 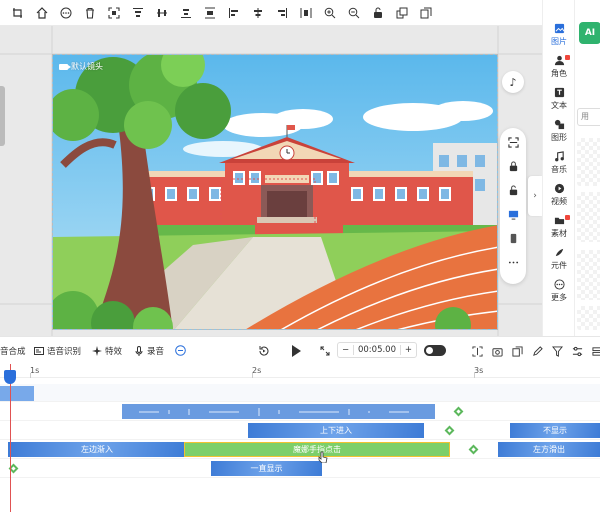 I want to click on duration-input: 00:05.00, so click(x=377, y=350).